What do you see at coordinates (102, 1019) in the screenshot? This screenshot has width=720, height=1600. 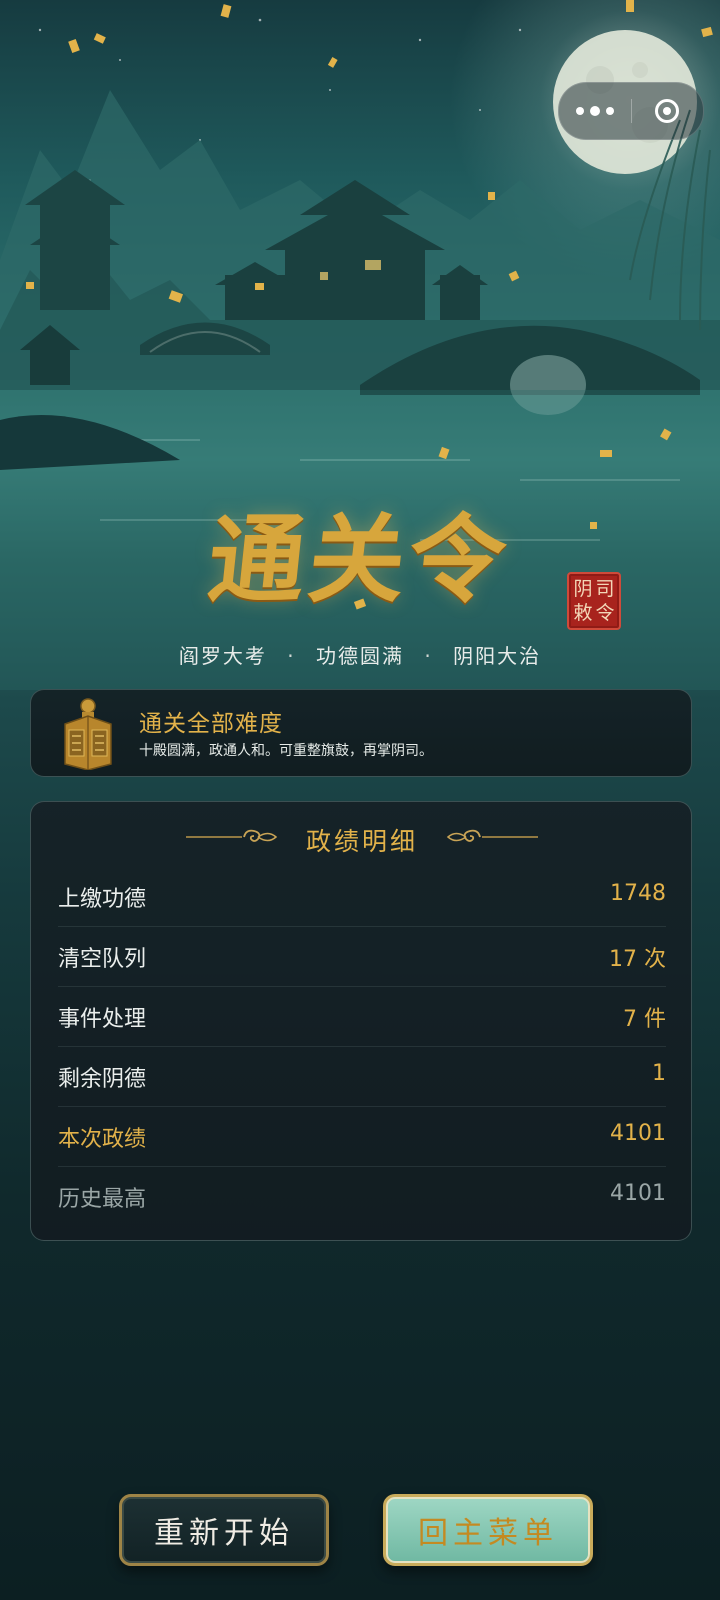 I see `stat-label: 事件处理` at bounding box center [102, 1019].